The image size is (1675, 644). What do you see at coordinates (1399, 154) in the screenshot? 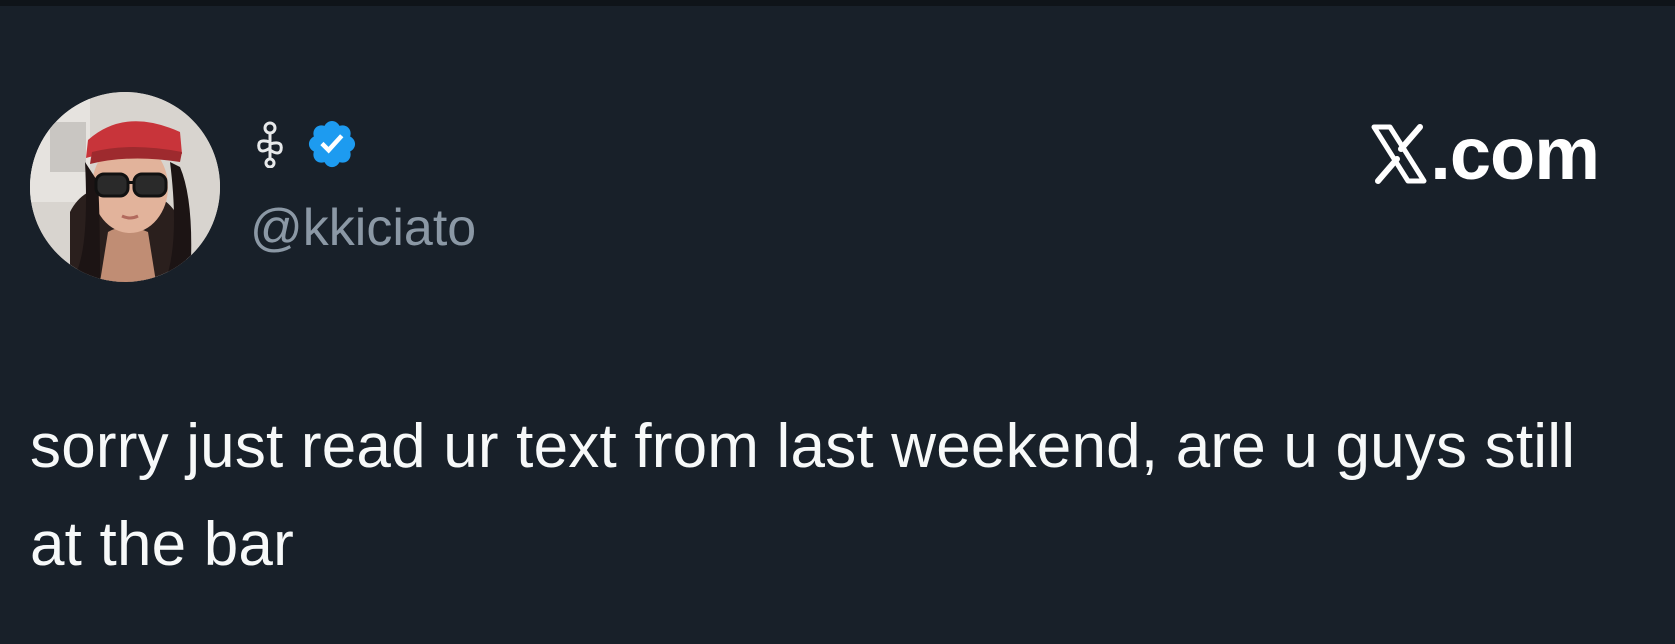
I see `x-logo-icon` at bounding box center [1399, 154].